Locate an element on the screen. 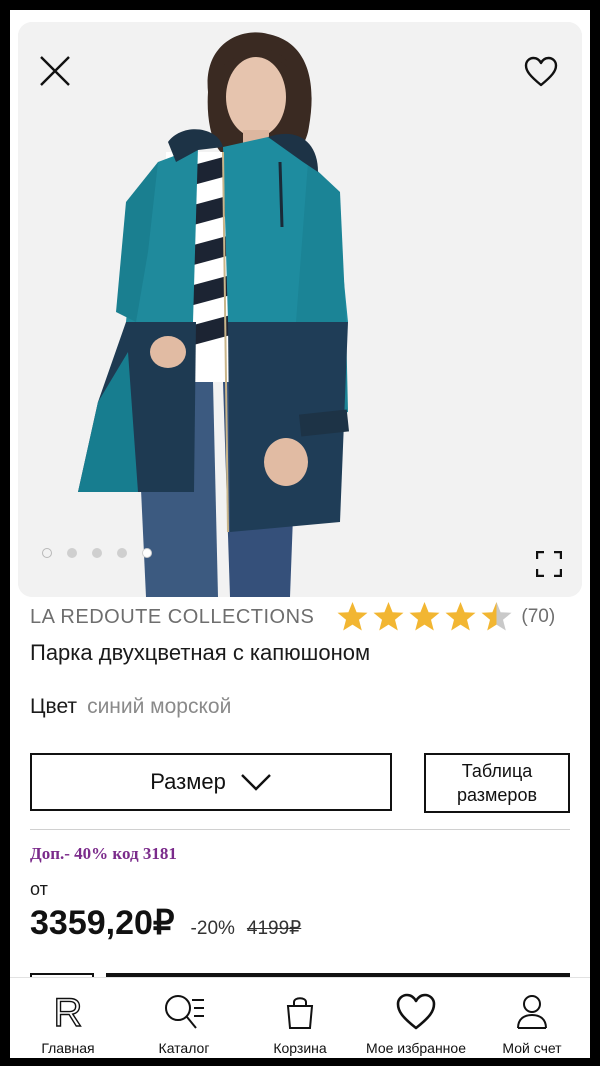  color-row: Цвет синий морской is located at coordinates (130, 707).